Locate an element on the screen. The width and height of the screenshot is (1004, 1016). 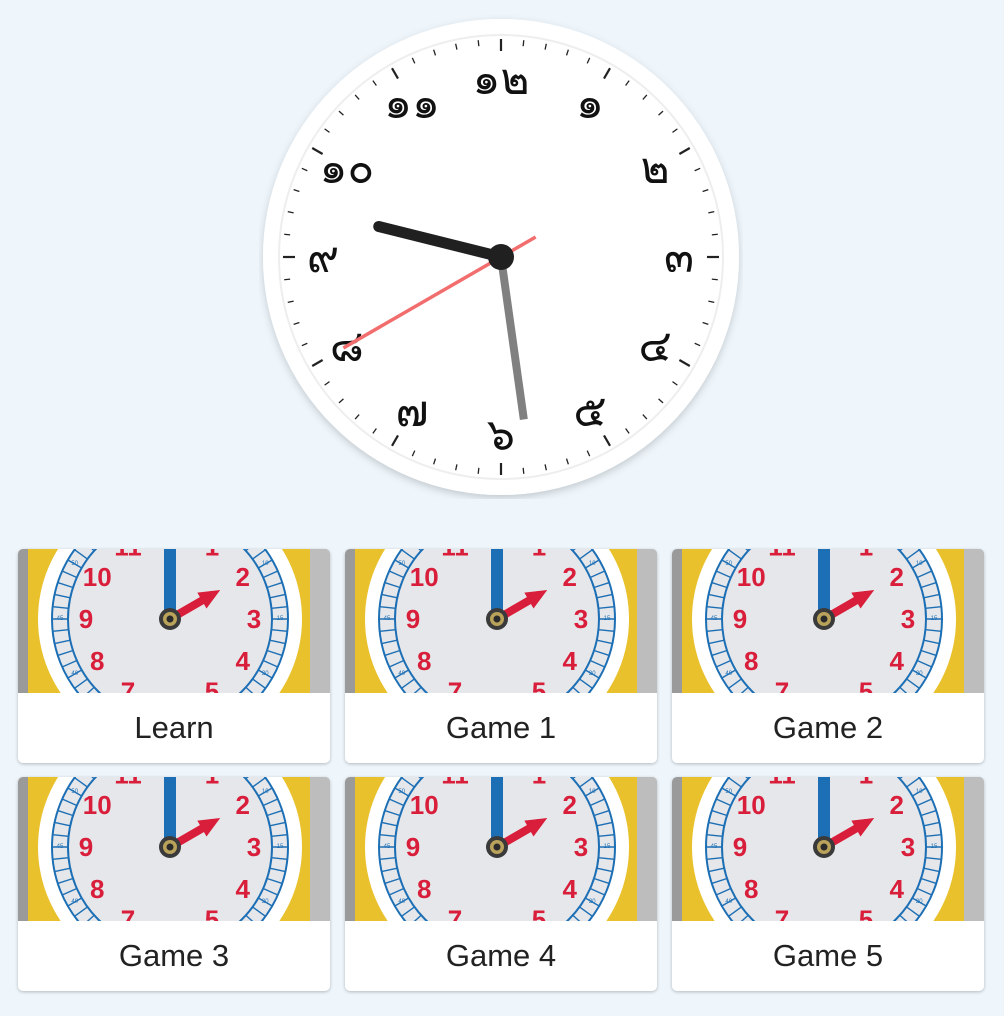
clock-center-pin is located at coordinates (501, 257).